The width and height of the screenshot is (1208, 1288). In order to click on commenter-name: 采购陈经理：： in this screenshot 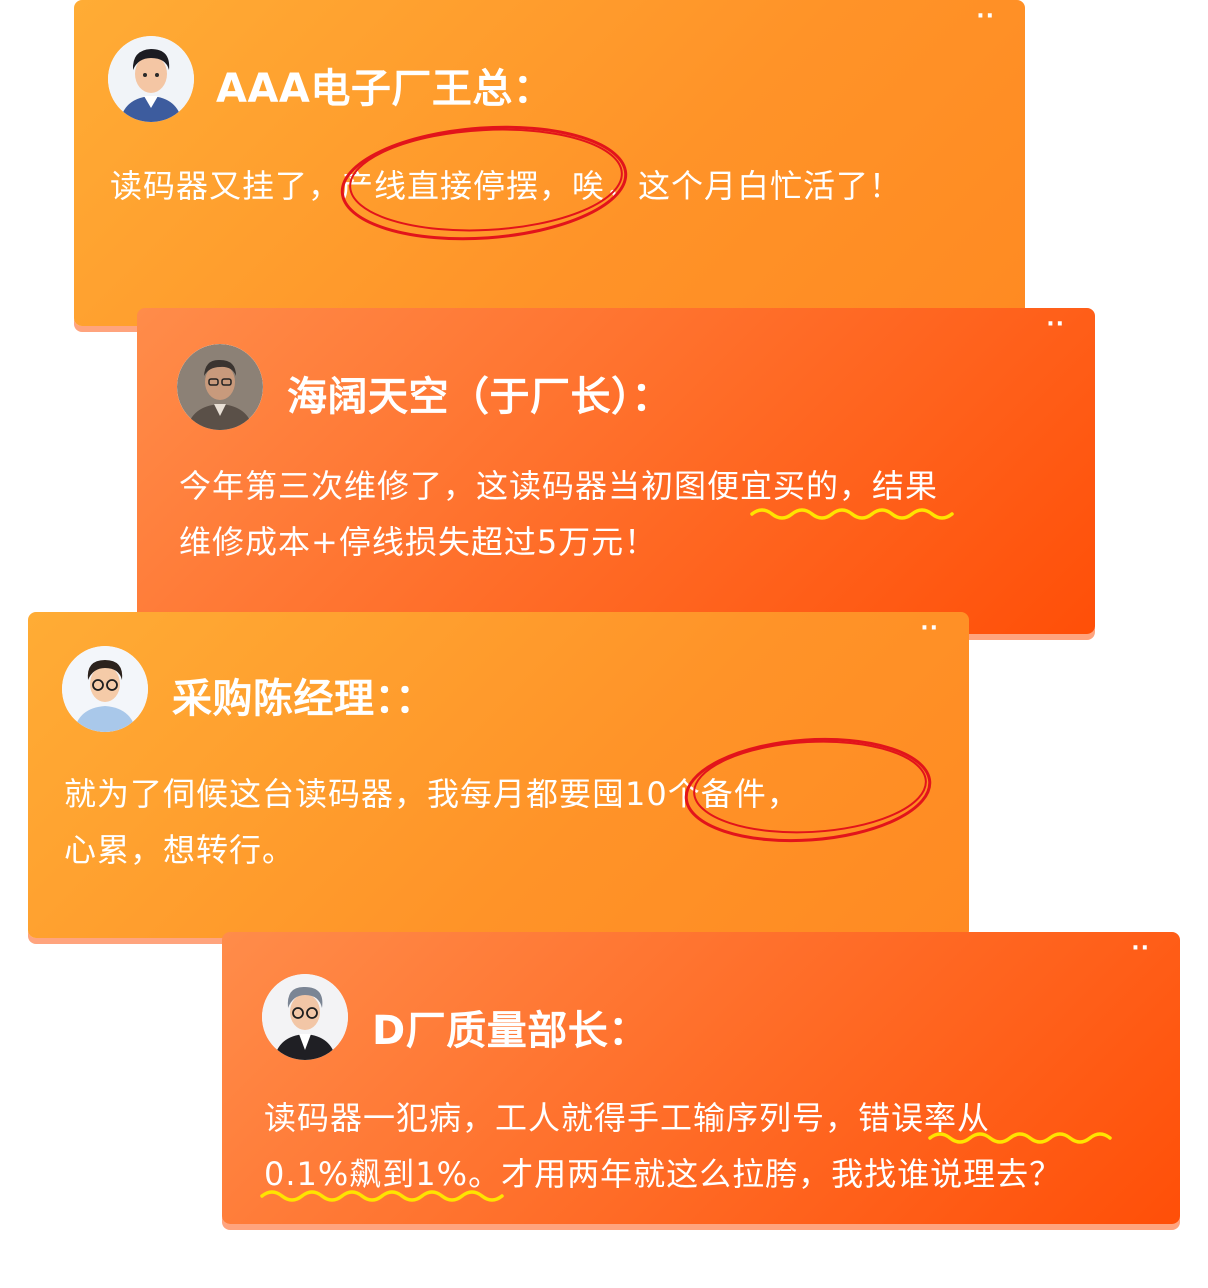, I will do `click(304, 699)`.